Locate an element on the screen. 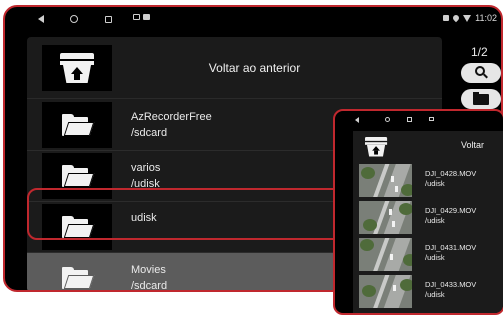 The height and width of the screenshot is (315, 503). status-bar is located at coordinates (419, 119).